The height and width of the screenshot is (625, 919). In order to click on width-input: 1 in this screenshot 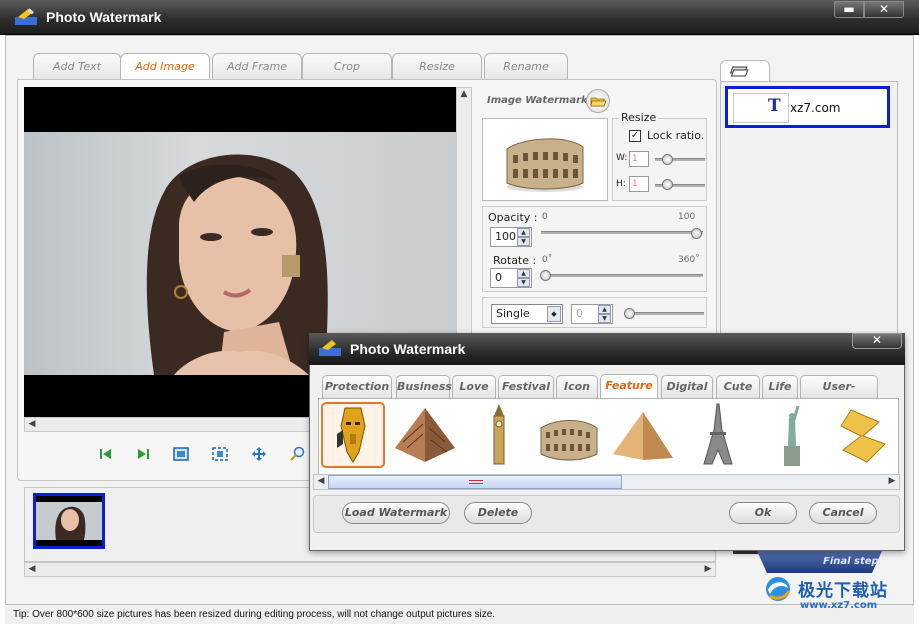, I will do `click(639, 159)`.